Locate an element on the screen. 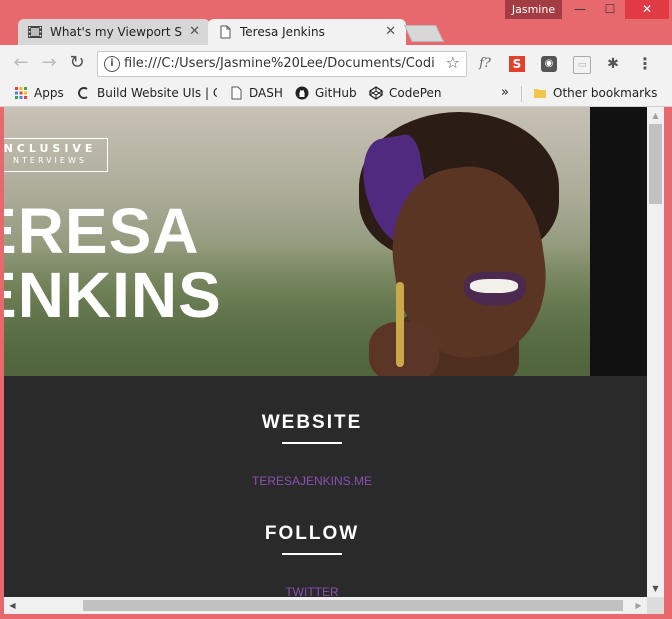  minimize-button: — is located at coordinates (580, 9).